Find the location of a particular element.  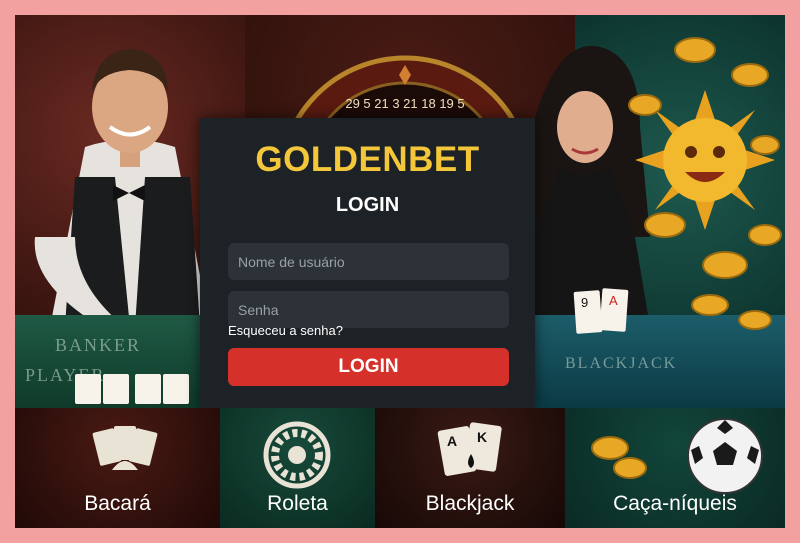

table-blackjack-text: BLACKJACK is located at coordinates (621, 363).